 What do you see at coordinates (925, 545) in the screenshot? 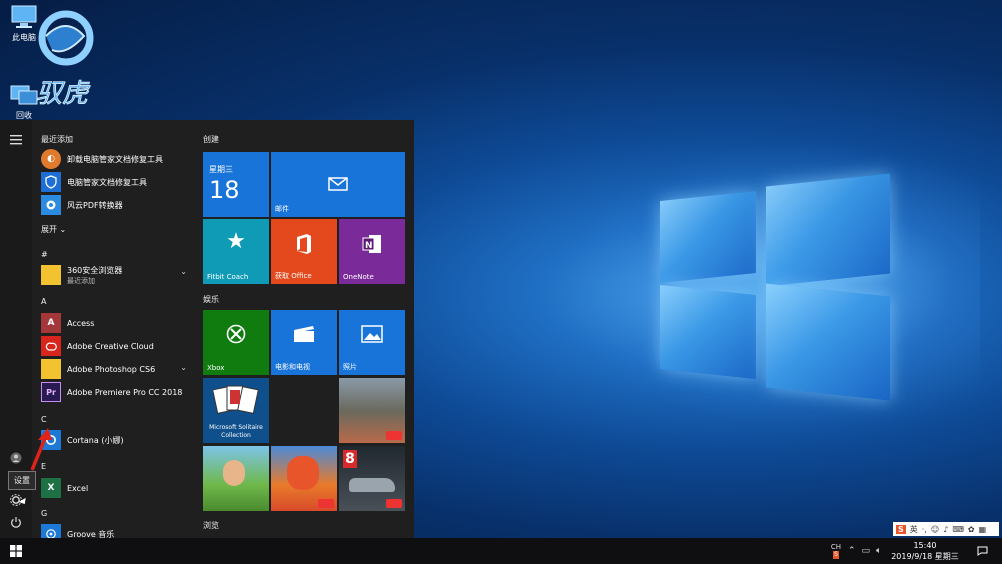
I see `clock-time: 15:40` at bounding box center [925, 545].